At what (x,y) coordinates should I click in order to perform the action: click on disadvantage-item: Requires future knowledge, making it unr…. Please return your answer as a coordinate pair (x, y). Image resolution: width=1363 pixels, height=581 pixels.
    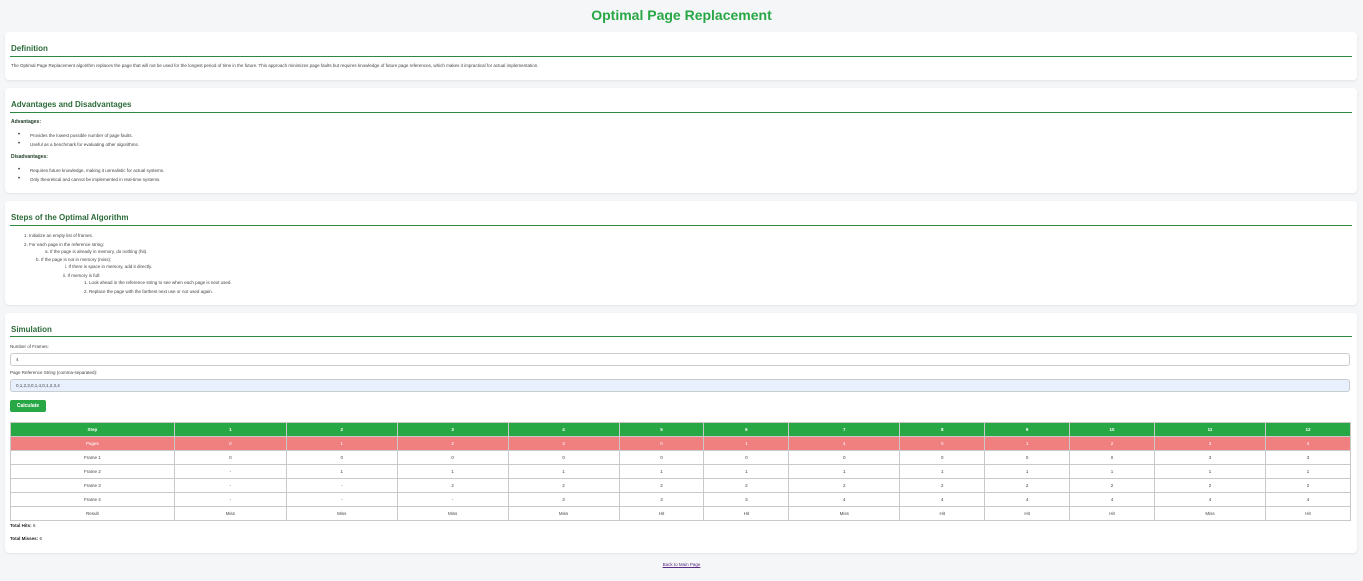
    Looking at the image, I should click on (91, 170).